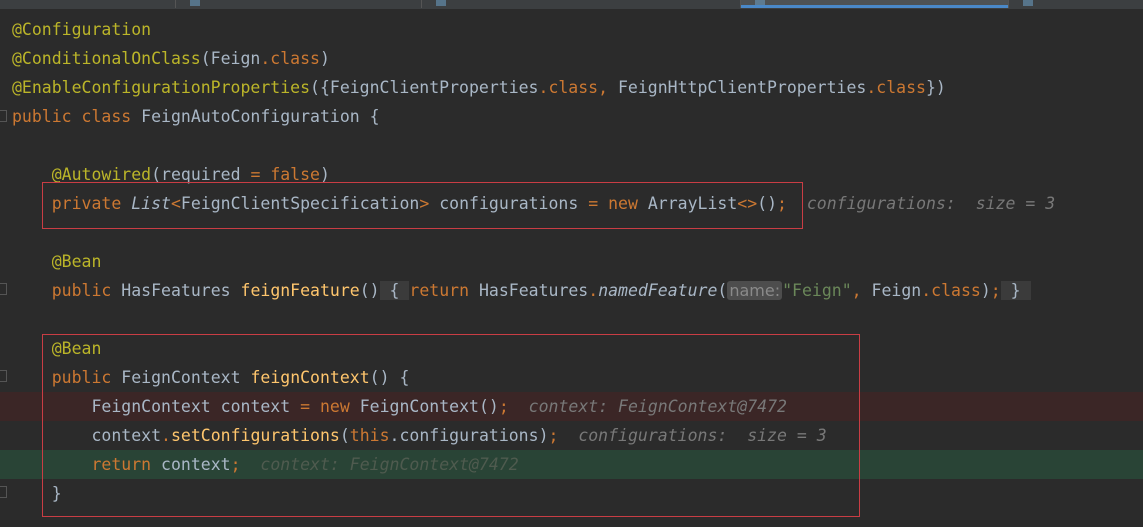  What do you see at coordinates (161, 87) in the screenshot?
I see `annotation: @EnableConfigurationProperties` at bounding box center [161, 87].